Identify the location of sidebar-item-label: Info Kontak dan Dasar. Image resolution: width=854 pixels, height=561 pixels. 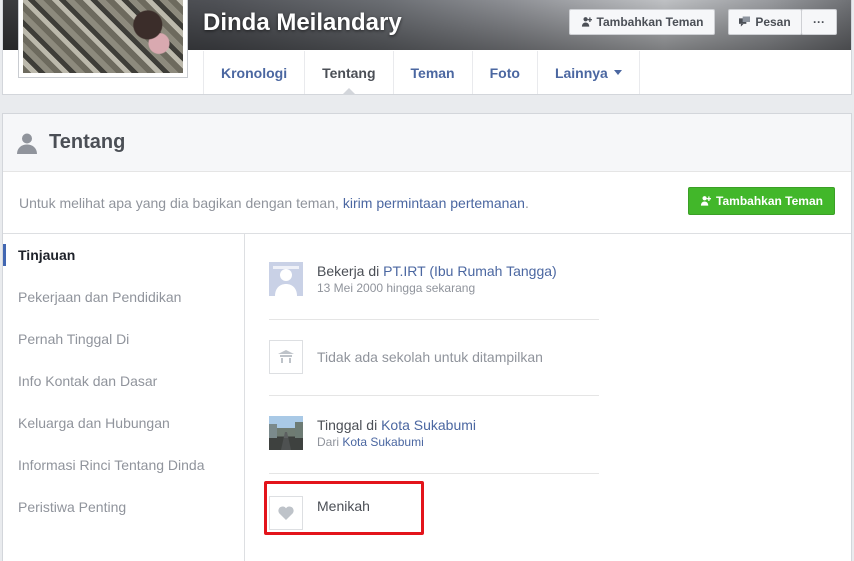
(88, 381).